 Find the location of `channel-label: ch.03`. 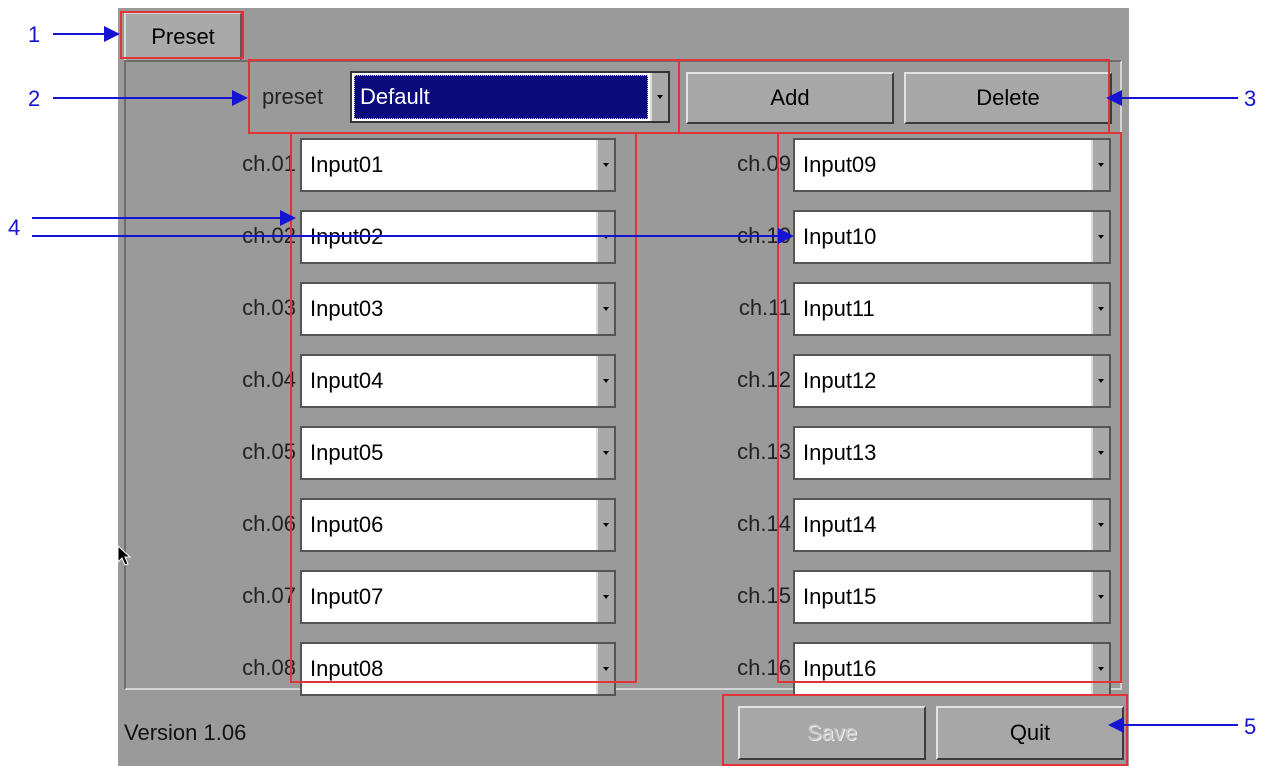

channel-label: ch.03 is located at coordinates (269, 307).